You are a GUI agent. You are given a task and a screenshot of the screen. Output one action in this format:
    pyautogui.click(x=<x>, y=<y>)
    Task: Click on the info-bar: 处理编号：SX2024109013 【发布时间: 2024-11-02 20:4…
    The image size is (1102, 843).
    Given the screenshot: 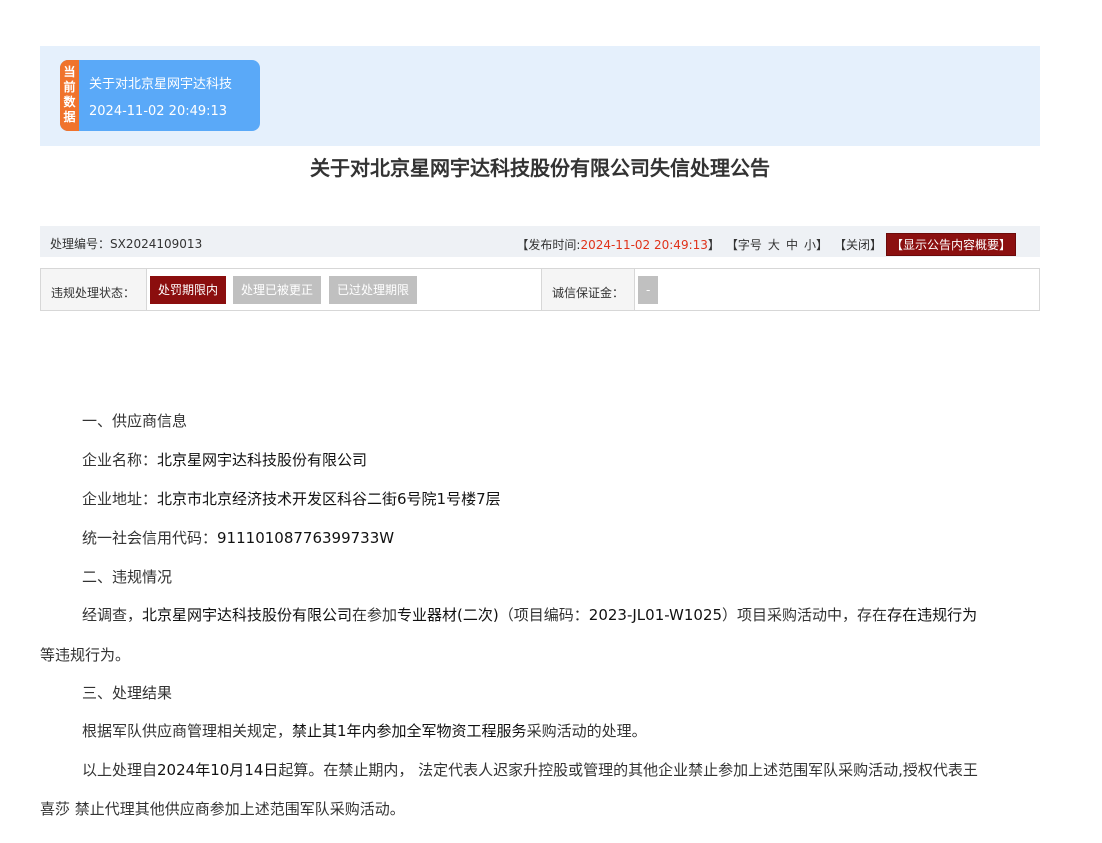 What is the action you would take?
    pyautogui.click(x=540, y=241)
    